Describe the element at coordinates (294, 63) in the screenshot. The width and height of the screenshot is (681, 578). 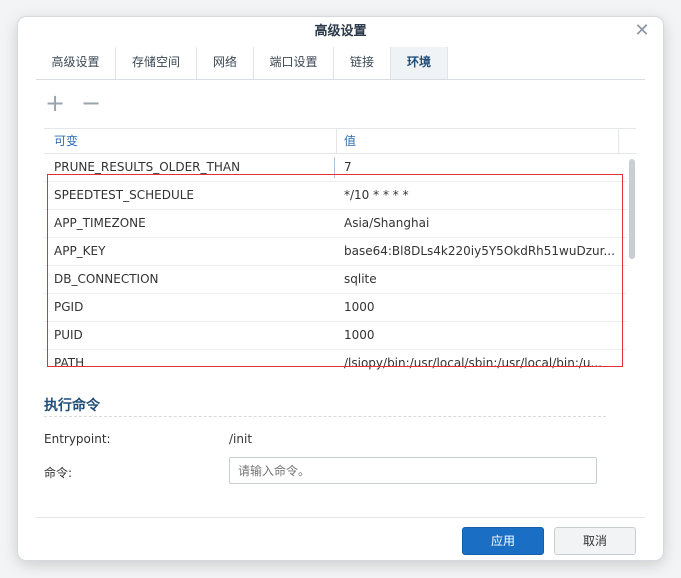
I see `tab-port-settings: 端口设置` at that location.